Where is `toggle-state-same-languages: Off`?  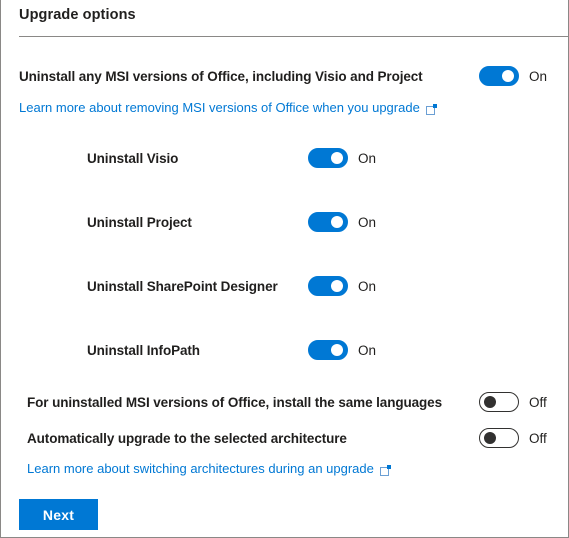 toggle-state-same-languages: Off is located at coordinates (538, 402).